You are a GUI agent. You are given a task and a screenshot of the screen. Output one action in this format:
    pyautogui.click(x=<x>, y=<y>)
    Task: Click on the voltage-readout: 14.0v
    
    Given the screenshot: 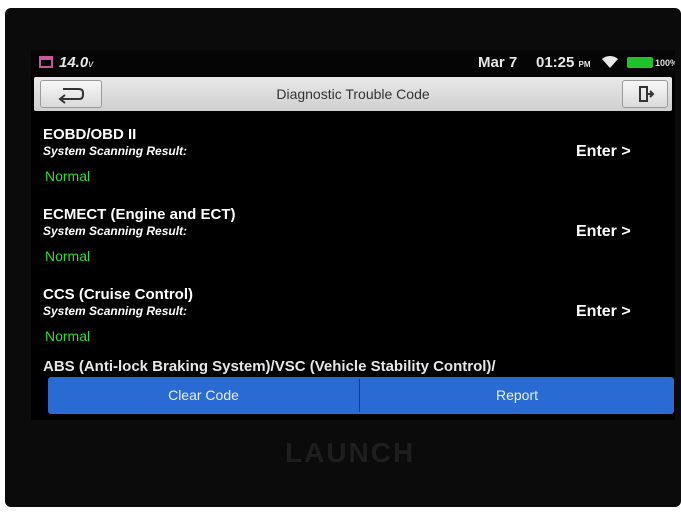 What is the action you would take?
    pyautogui.click(x=76, y=62)
    